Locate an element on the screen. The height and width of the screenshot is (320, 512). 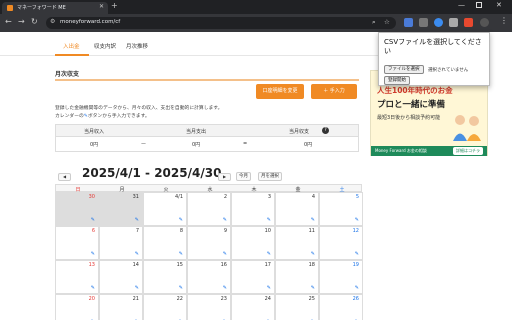
new-tab-button: + is located at coordinates (114, 5).